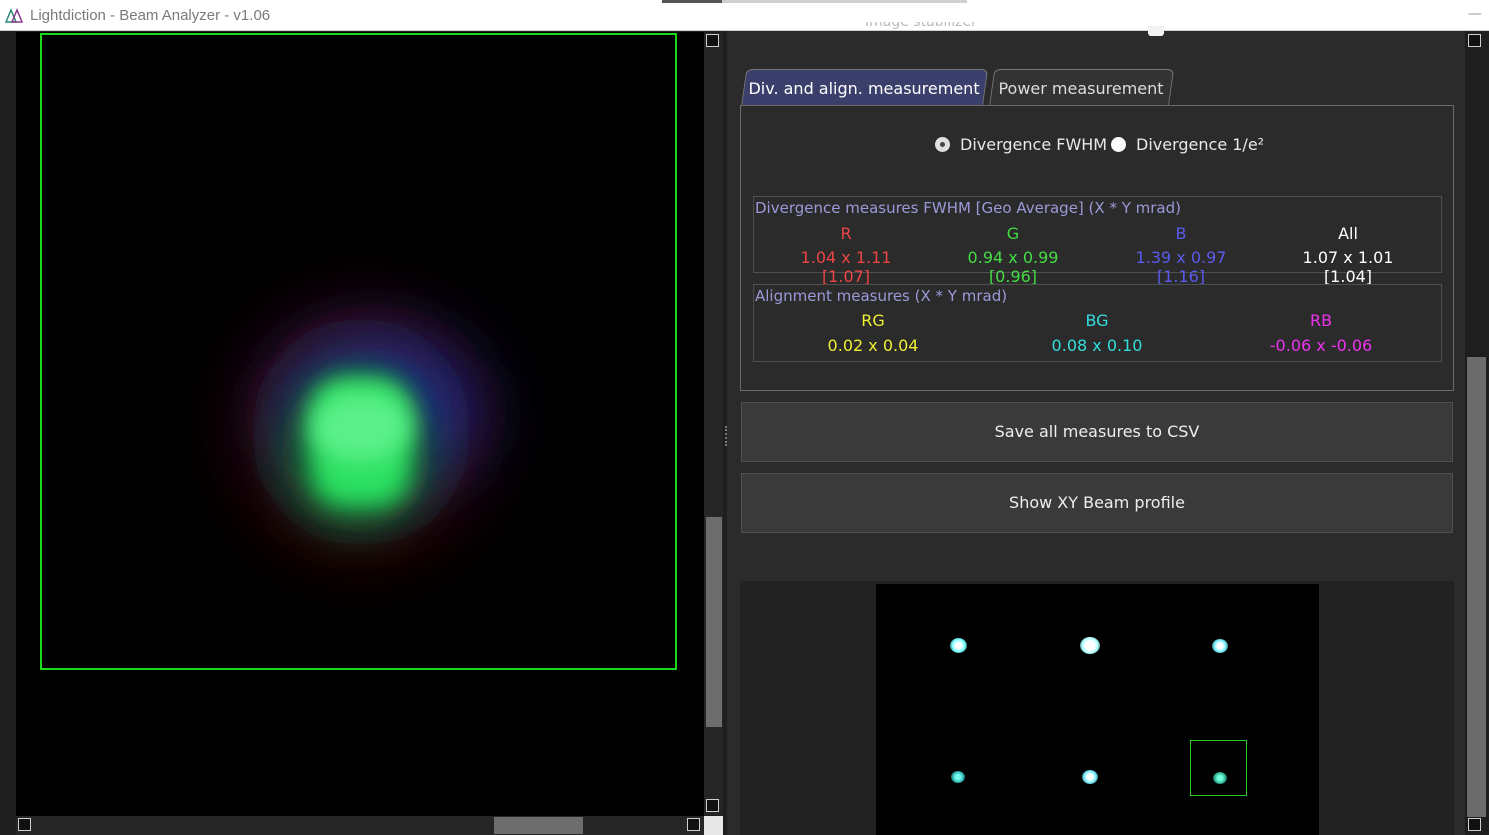  I want to click on alignment-group-title: Alignment measures (X * Y mrad), so click(881, 296).